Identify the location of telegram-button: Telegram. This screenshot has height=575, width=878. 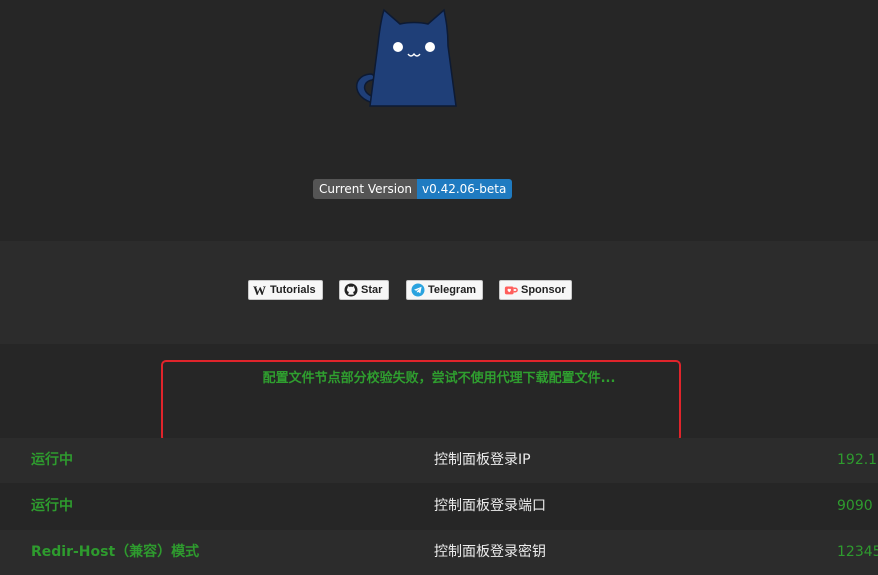
(444, 290).